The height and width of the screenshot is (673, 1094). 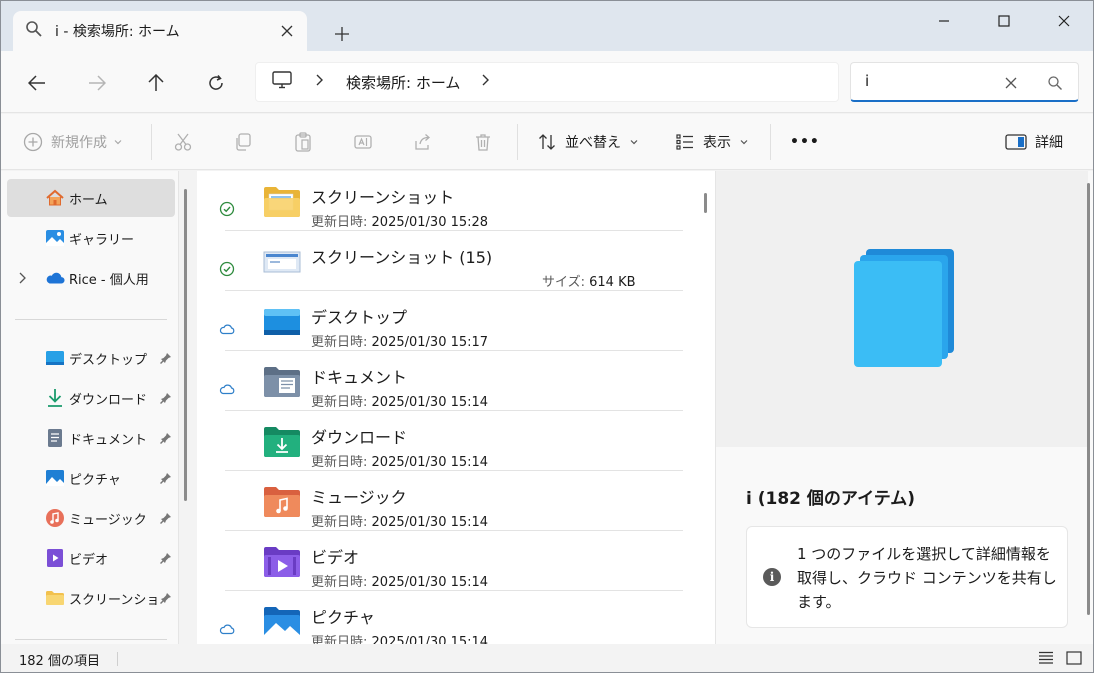 What do you see at coordinates (55, 238) in the screenshot?
I see `gallery-icon` at bounding box center [55, 238].